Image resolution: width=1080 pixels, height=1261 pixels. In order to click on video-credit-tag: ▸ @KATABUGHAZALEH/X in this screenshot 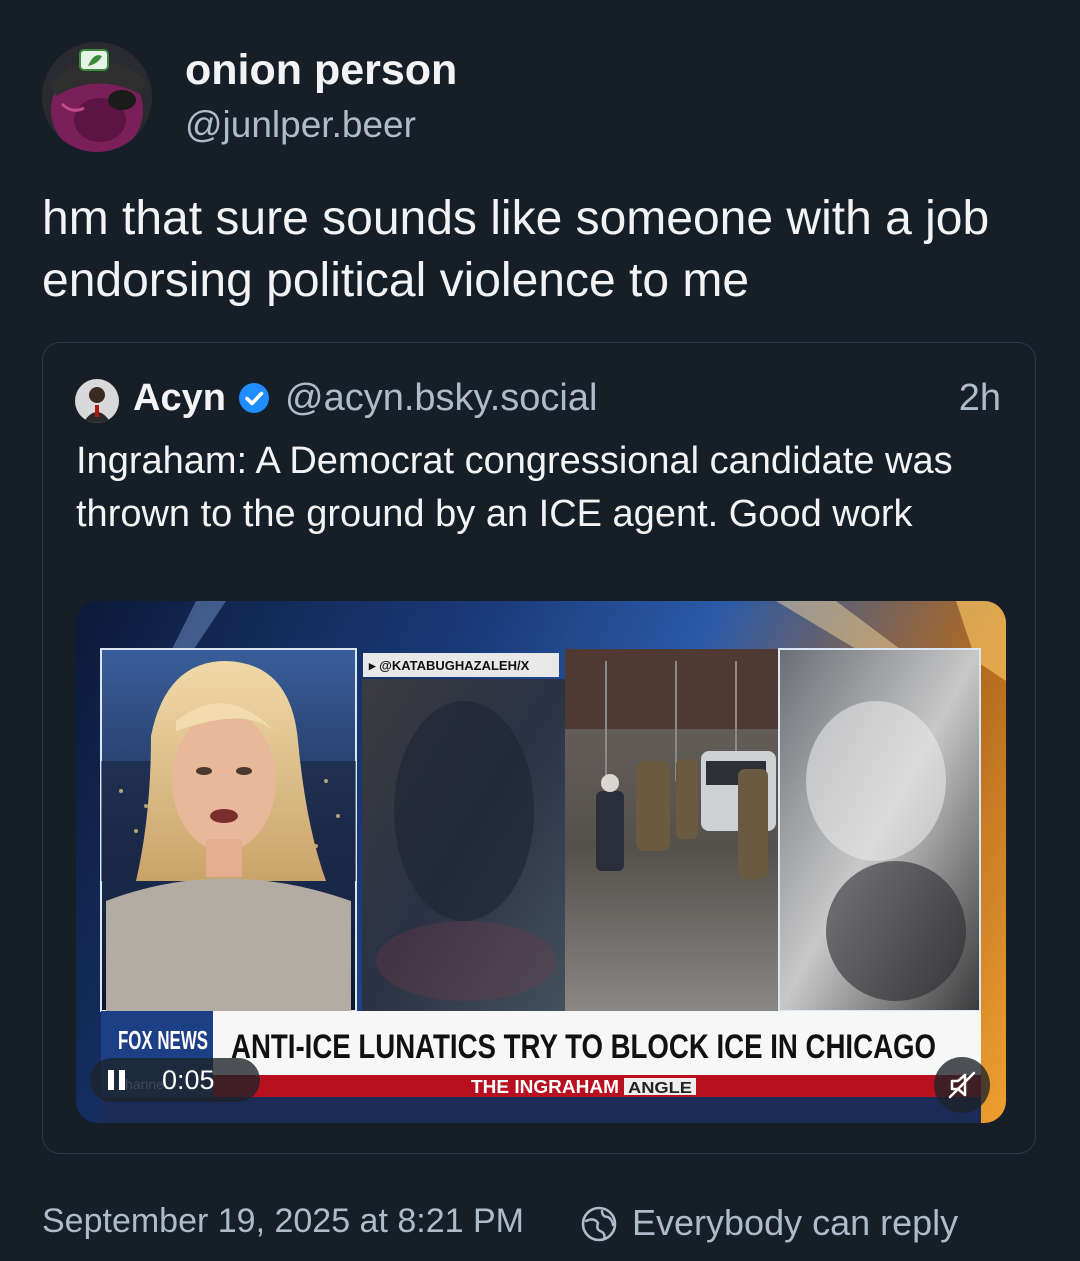, I will do `click(449, 665)`.